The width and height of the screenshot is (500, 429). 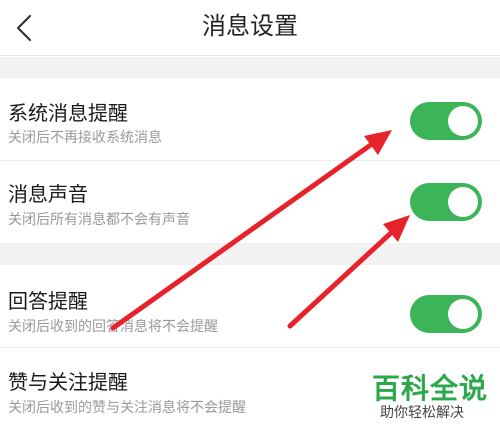 What do you see at coordinates (127, 408) in the screenshot?
I see `setting-subtitle: 关闭后收到的赞与关注消息将不会提醒` at bounding box center [127, 408].